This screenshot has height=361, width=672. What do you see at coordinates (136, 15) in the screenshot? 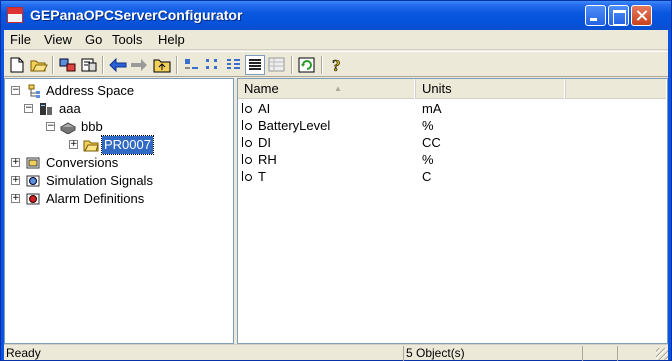
I see `window-title: GEPanaOPCServerConfigurator` at bounding box center [136, 15].